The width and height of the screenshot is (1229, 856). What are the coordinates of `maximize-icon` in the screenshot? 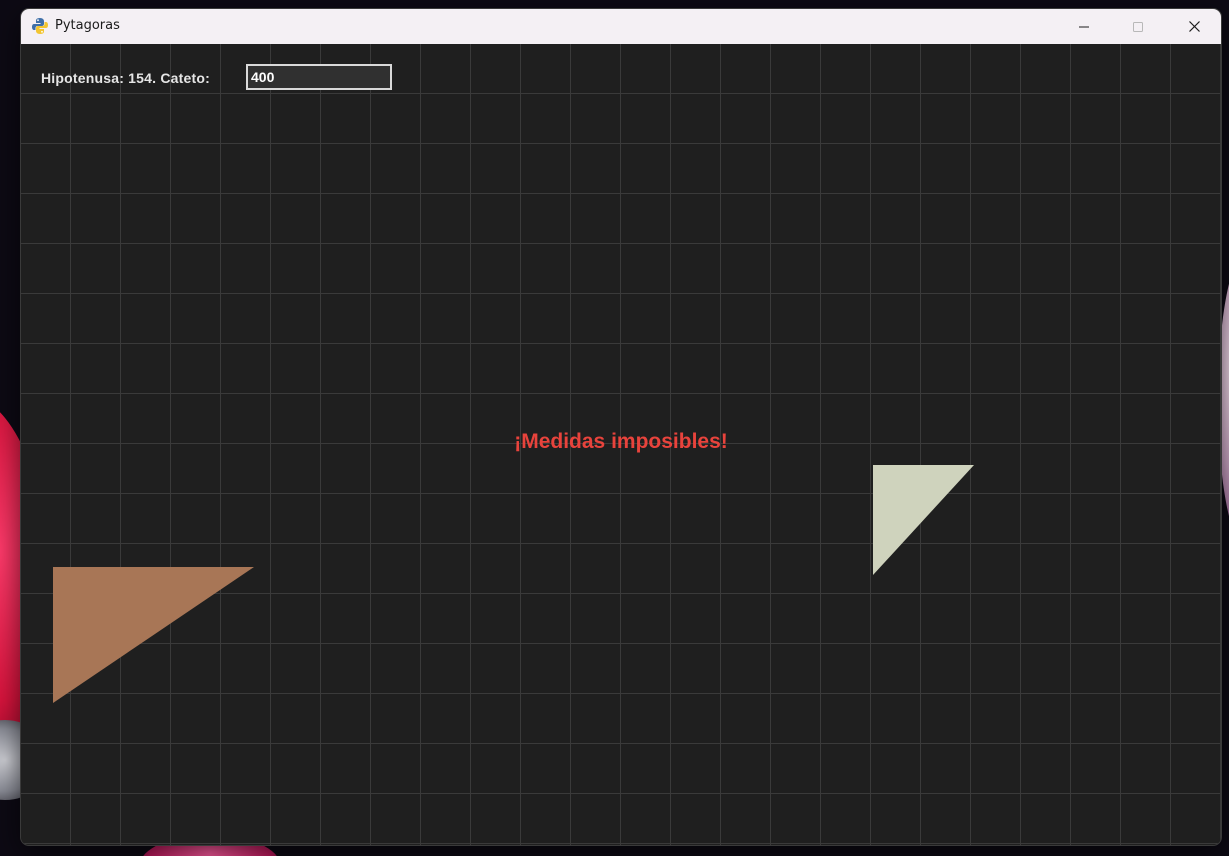 It's located at (1138, 26).